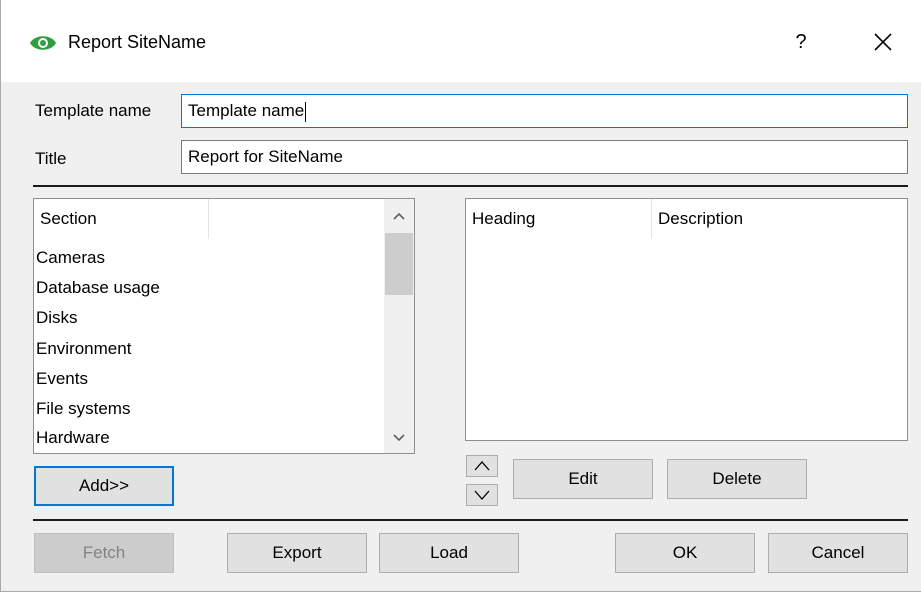  I want to click on list-item: Environment, so click(83, 349).